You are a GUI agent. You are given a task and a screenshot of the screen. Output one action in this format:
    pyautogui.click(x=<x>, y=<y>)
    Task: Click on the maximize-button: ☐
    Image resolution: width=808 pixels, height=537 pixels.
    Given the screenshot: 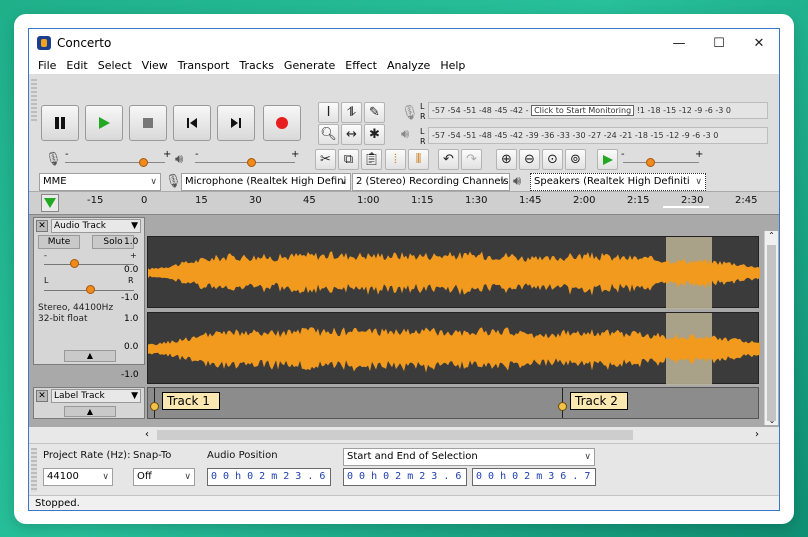 What is the action you would take?
    pyautogui.click(x=719, y=43)
    